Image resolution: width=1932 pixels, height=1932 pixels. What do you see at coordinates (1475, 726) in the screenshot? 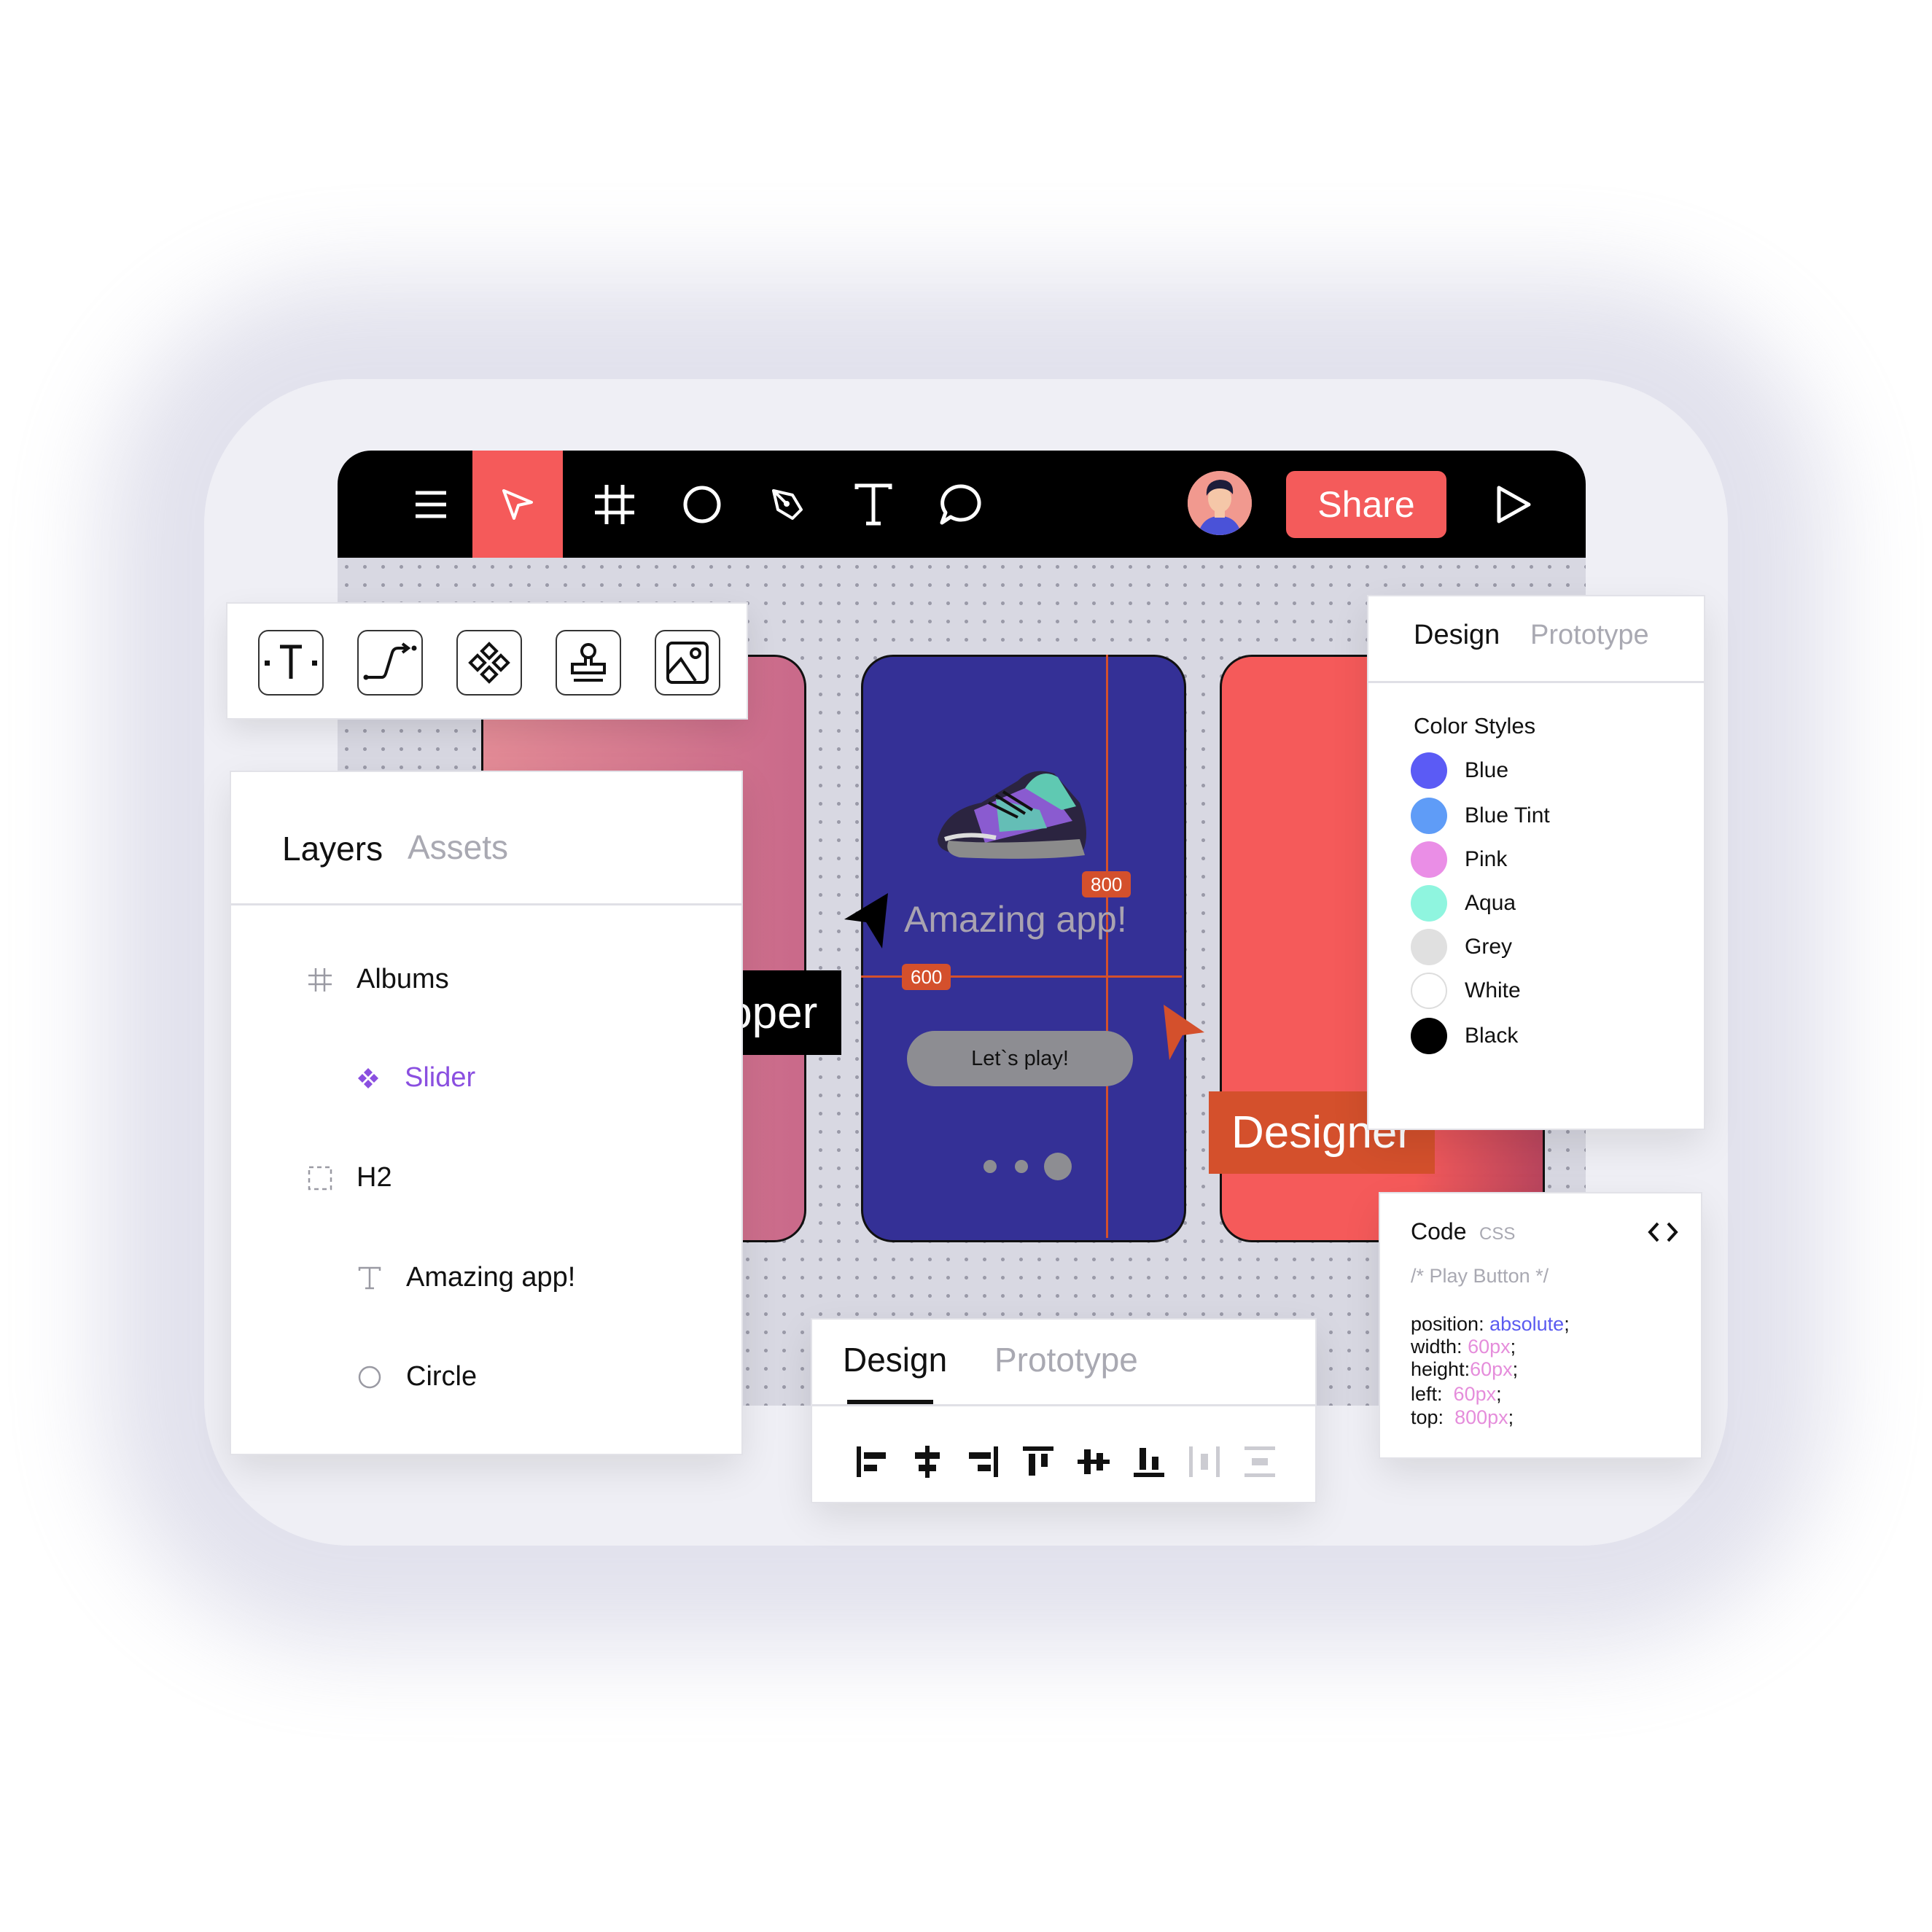
I see `section-title: Color Styles` at bounding box center [1475, 726].